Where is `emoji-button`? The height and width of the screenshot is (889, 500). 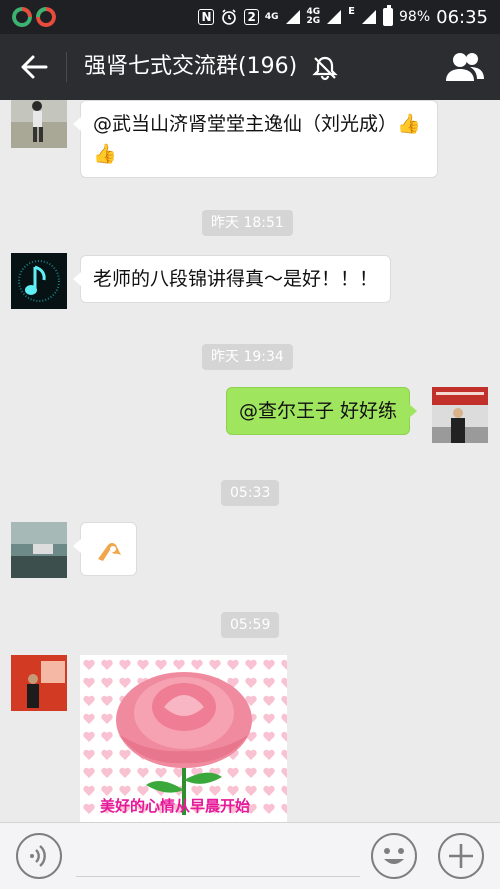 emoji-button is located at coordinates (394, 856).